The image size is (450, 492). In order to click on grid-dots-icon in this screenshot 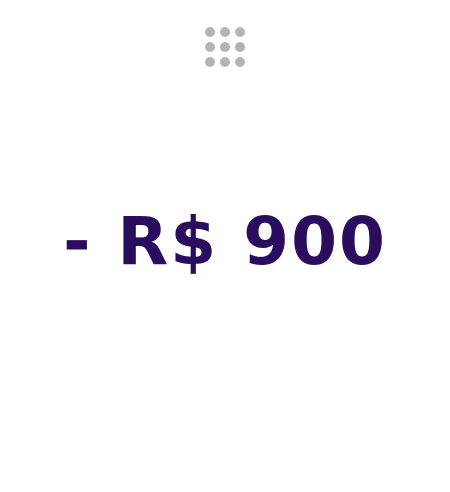, I will do `click(226, 48)`.